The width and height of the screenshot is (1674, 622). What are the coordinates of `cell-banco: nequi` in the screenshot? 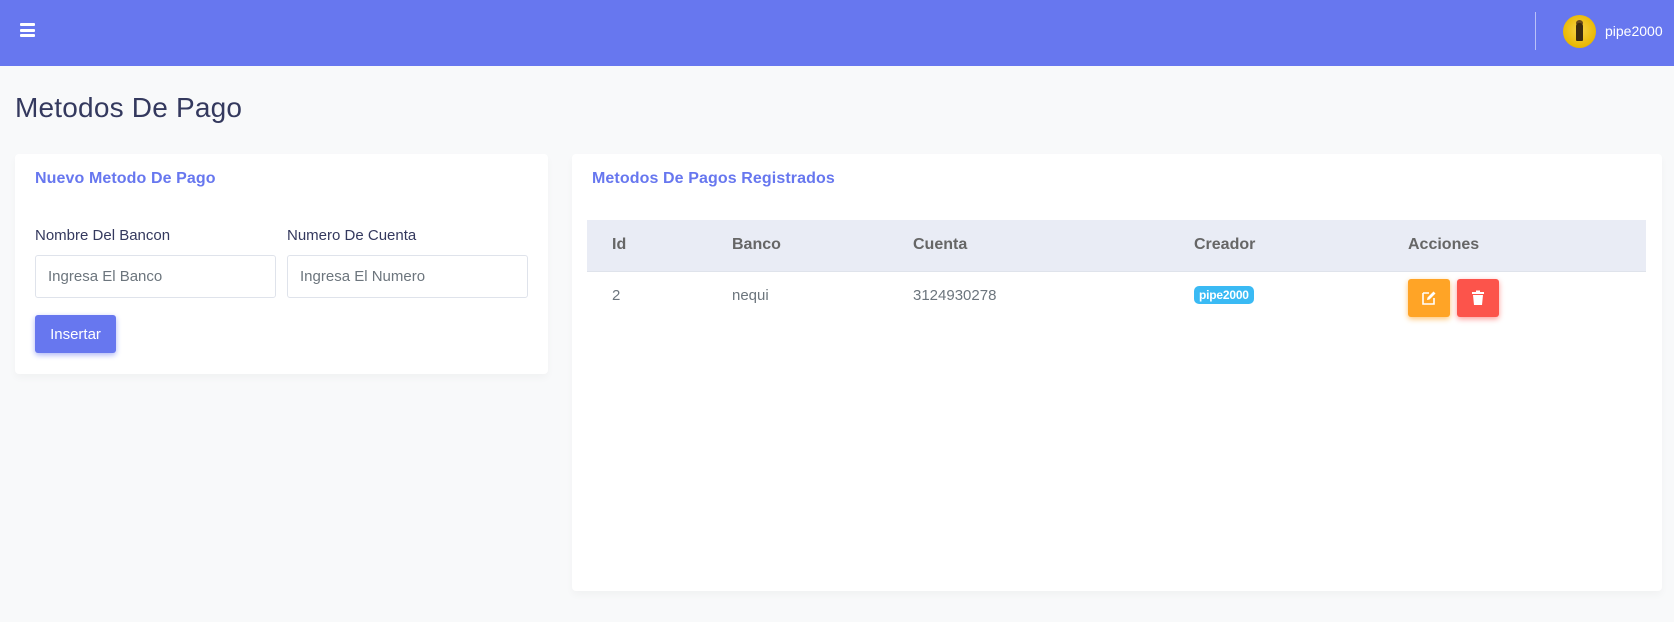 It's located at (750, 295).